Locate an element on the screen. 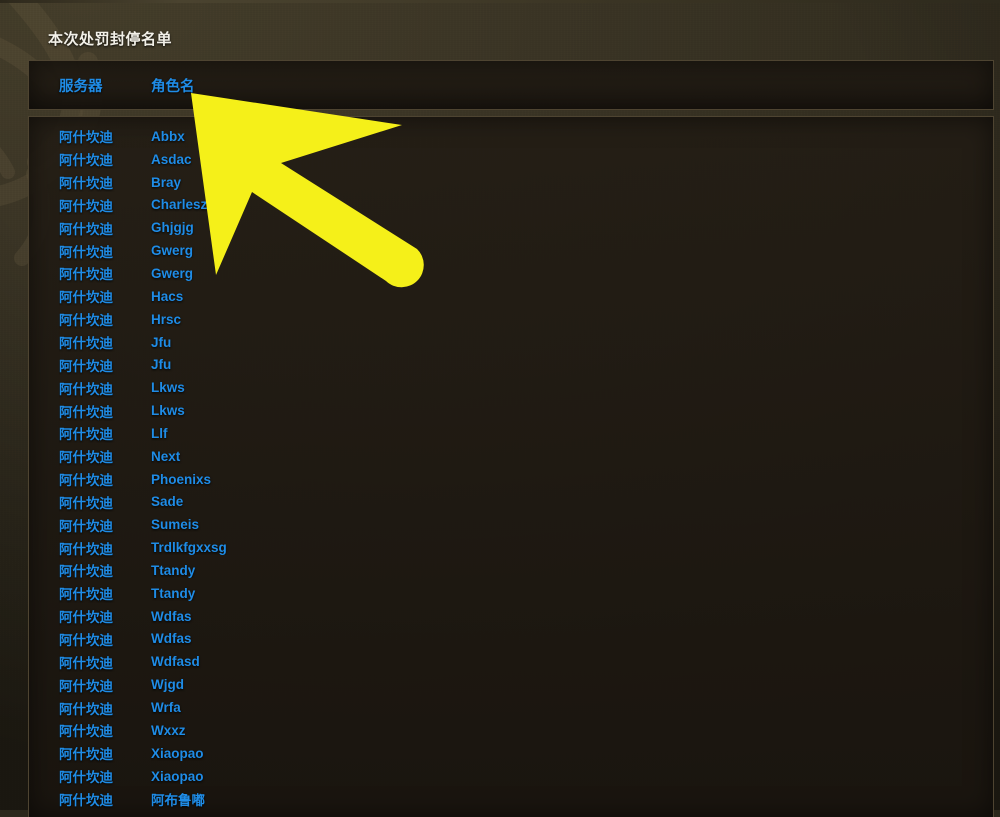 The height and width of the screenshot is (817, 1000). table-row: 阿什坎迪 Next is located at coordinates (511, 456).